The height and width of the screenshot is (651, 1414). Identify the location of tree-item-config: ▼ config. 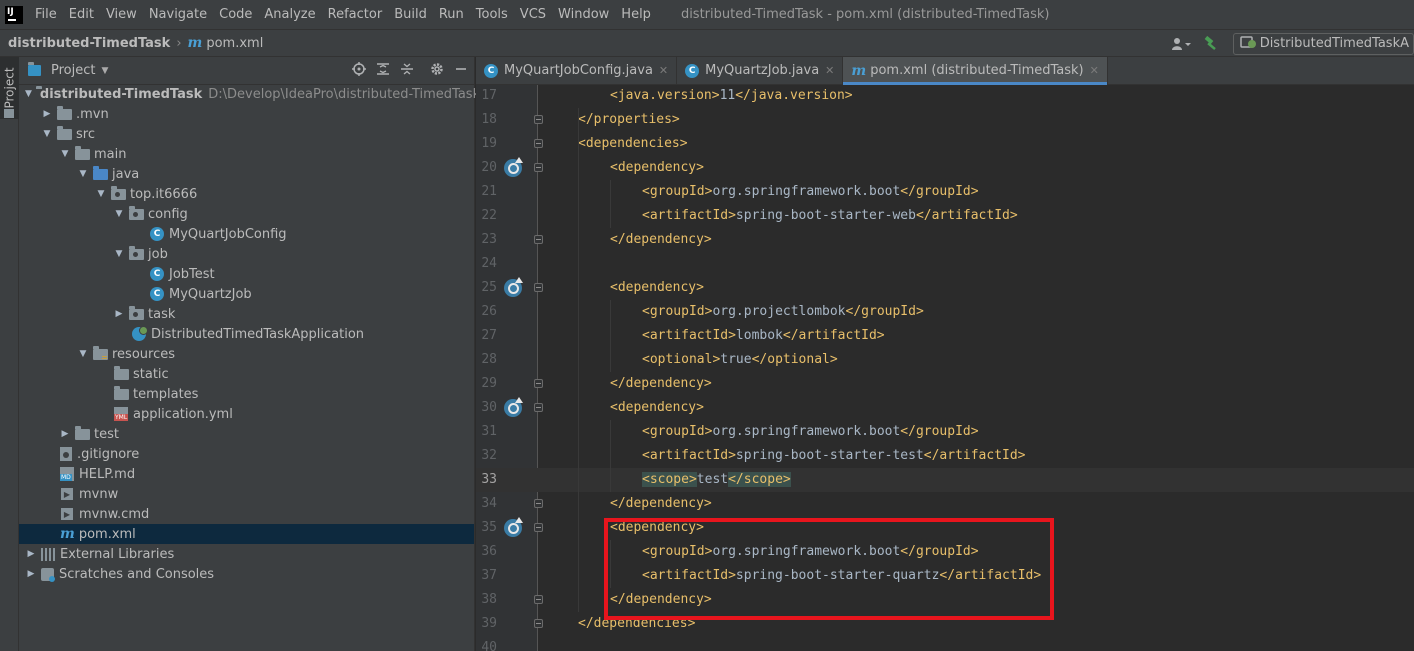
(246, 214).